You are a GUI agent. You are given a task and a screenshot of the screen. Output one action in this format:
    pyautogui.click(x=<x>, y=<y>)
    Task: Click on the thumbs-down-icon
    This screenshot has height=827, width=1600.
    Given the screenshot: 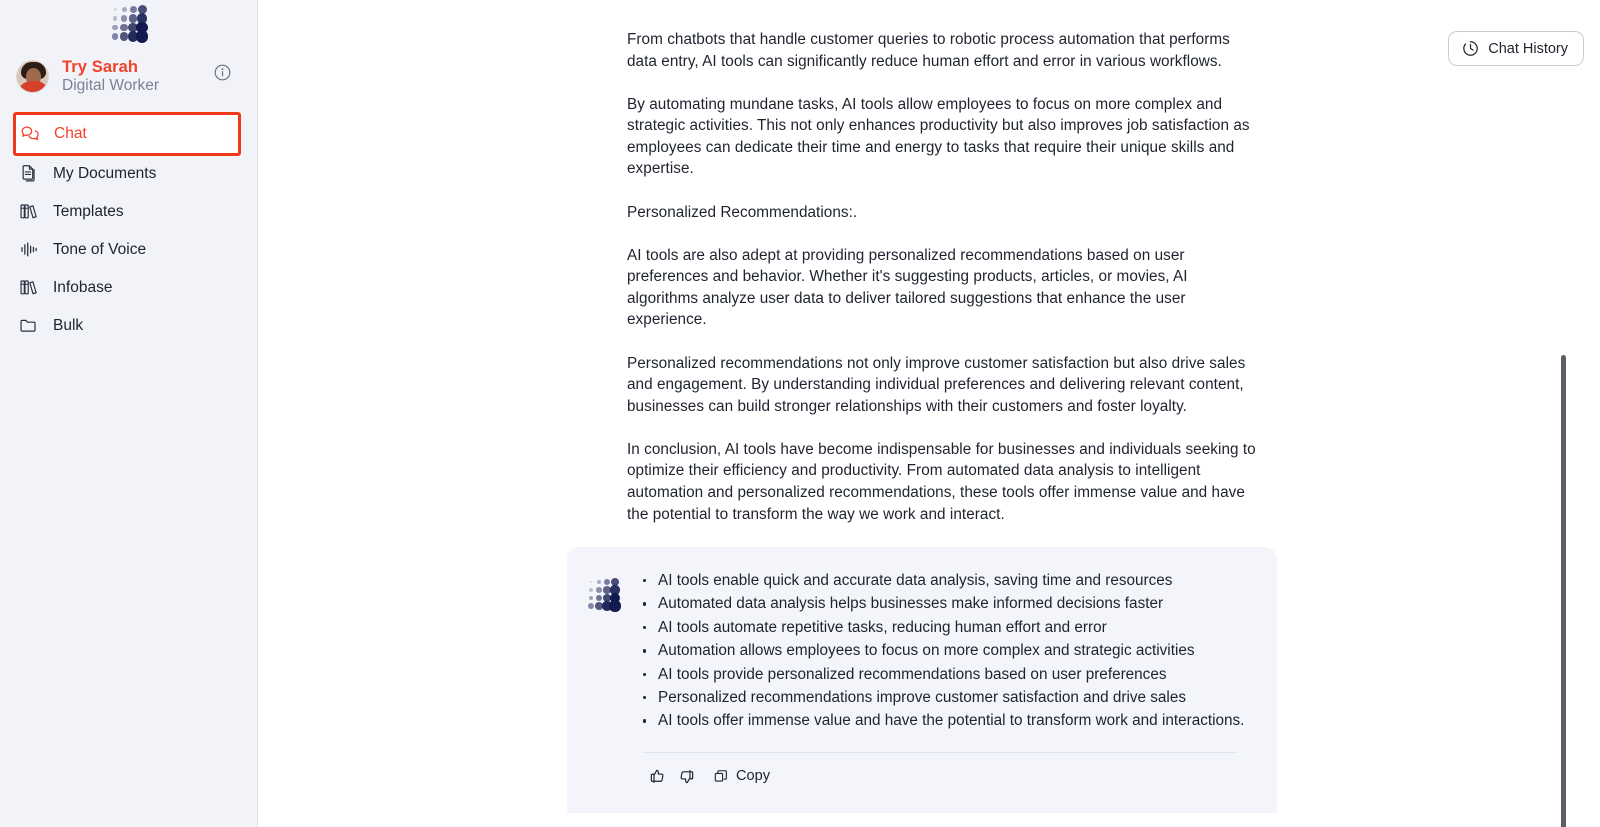 What is the action you would take?
    pyautogui.click(x=686, y=776)
    